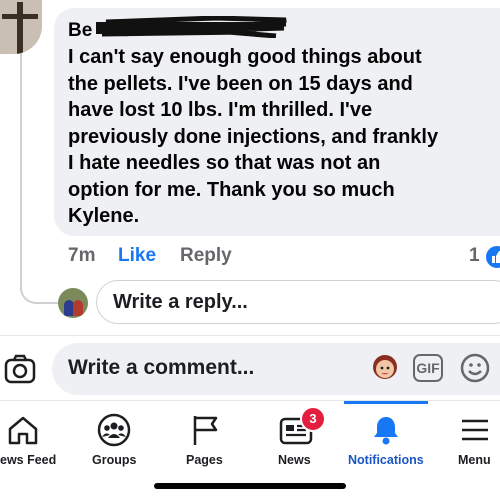 The width and height of the screenshot is (500, 501). What do you see at coordinates (385, 368) in the screenshot?
I see `avatar-sticker-icon` at bounding box center [385, 368].